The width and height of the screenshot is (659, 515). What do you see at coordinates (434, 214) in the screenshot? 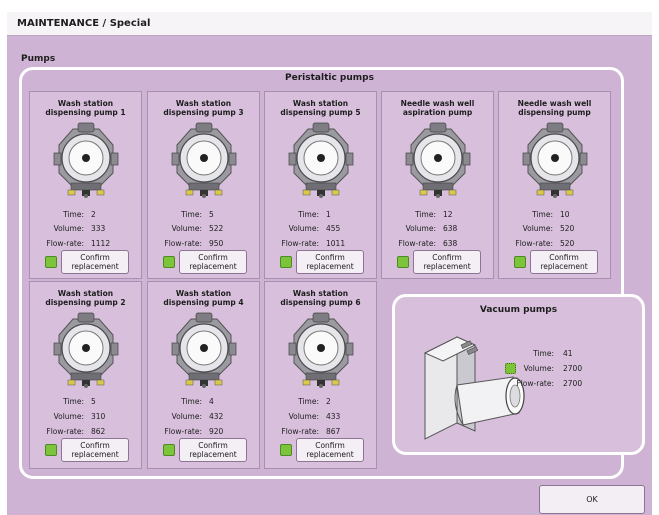
I see `time-stat: Time: 12` at bounding box center [434, 214].